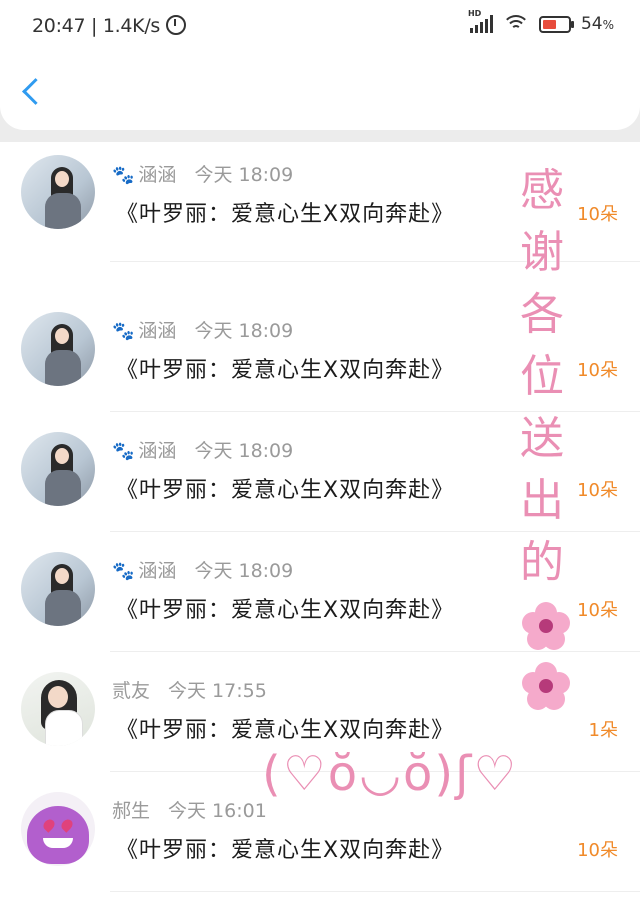  What do you see at coordinates (597, 24) in the screenshot?
I see `battery-level: 54%` at bounding box center [597, 24].